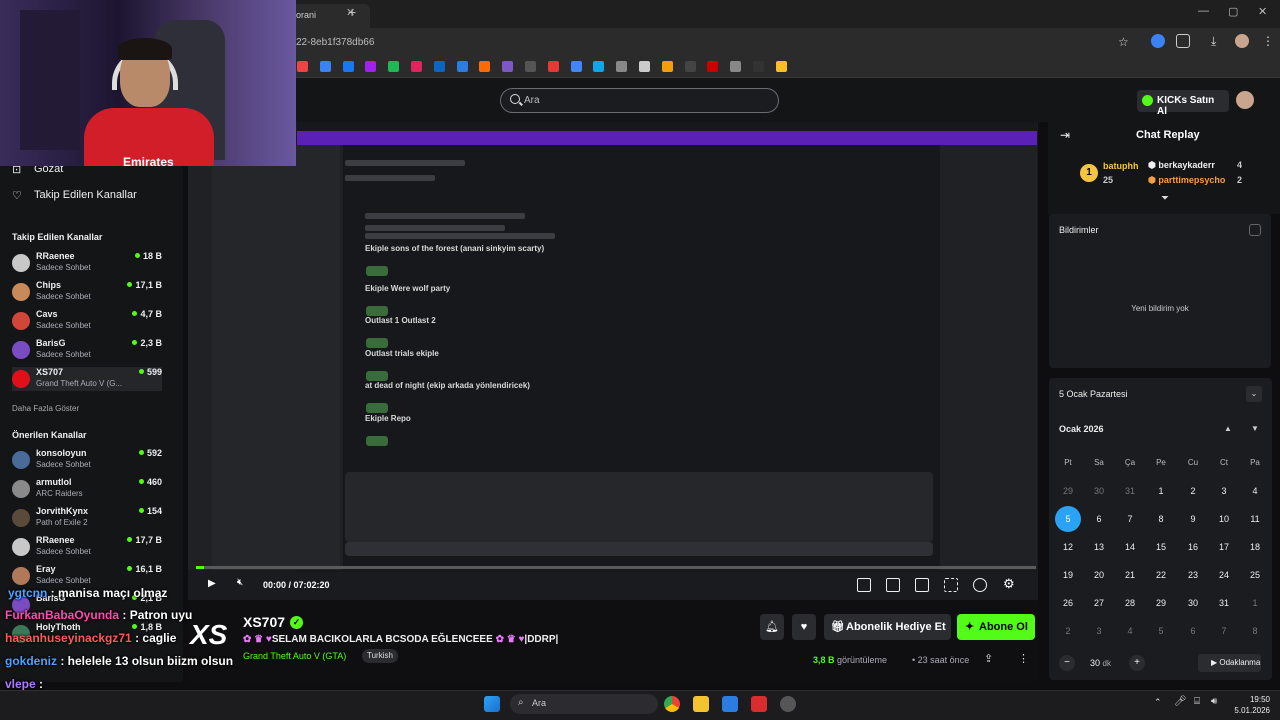  What do you see at coordinates (1158, 702) in the screenshot?
I see `tray-expand-icon: ⌃` at bounding box center [1158, 702].